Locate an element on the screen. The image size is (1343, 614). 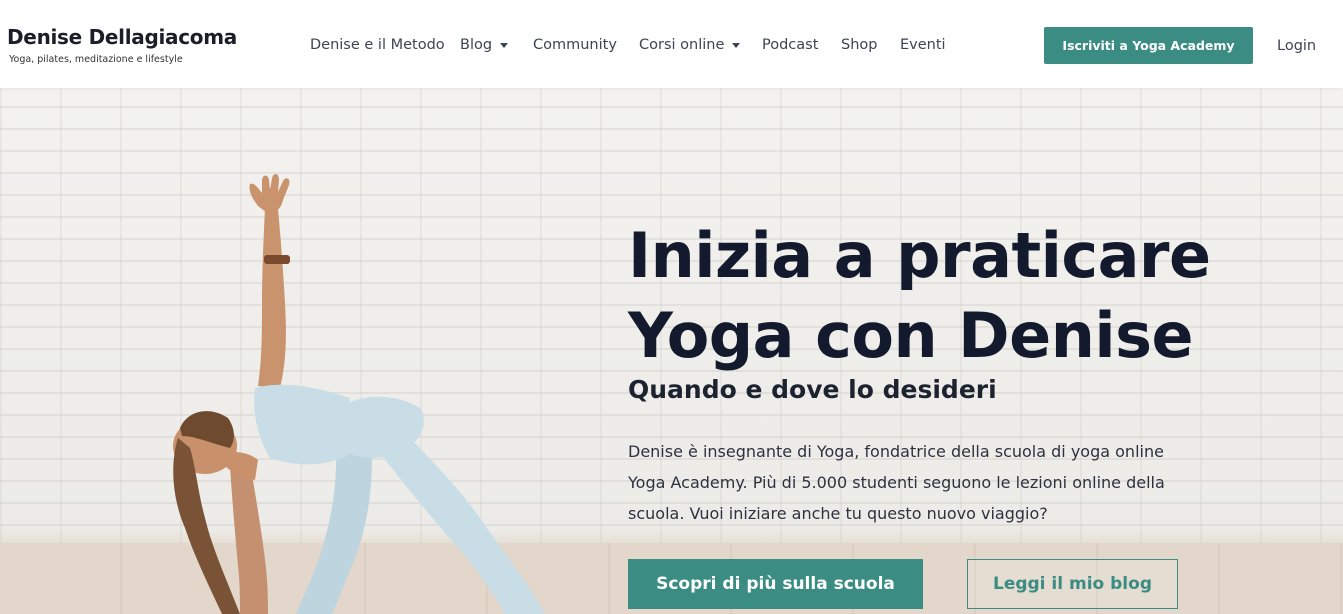
nav-item-blog: Blog is located at coordinates (484, 45).